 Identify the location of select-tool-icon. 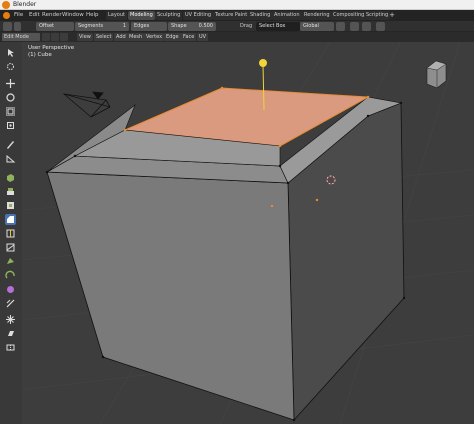
(10, 52).